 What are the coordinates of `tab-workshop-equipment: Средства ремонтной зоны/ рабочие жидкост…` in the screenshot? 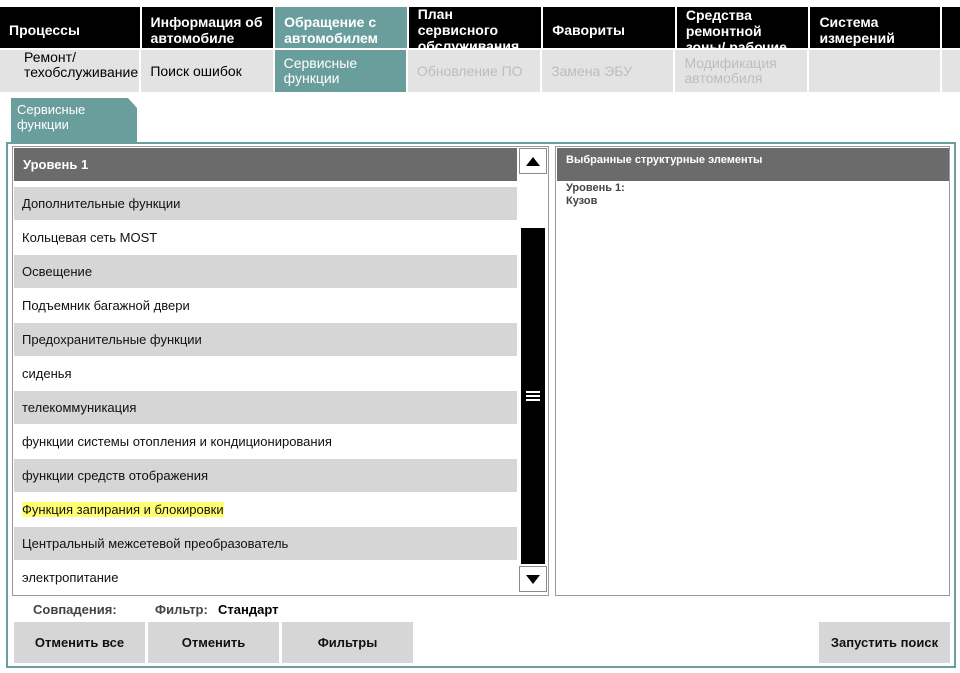 It's located at (744, 27).